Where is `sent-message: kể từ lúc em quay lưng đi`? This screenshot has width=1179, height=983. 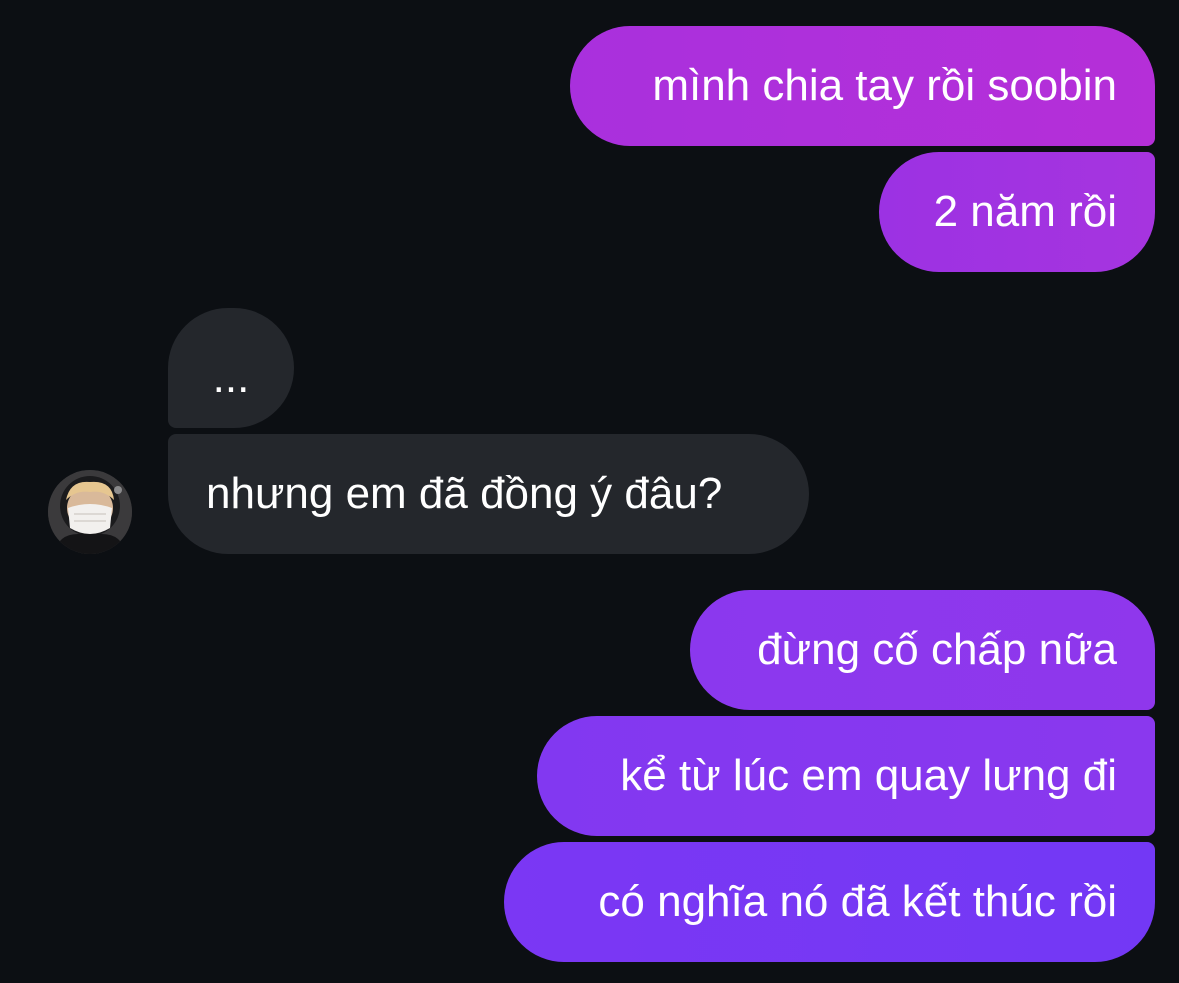
sent-message: kể từ lúc em quay lưng đi is located at coordinates (846, 776).